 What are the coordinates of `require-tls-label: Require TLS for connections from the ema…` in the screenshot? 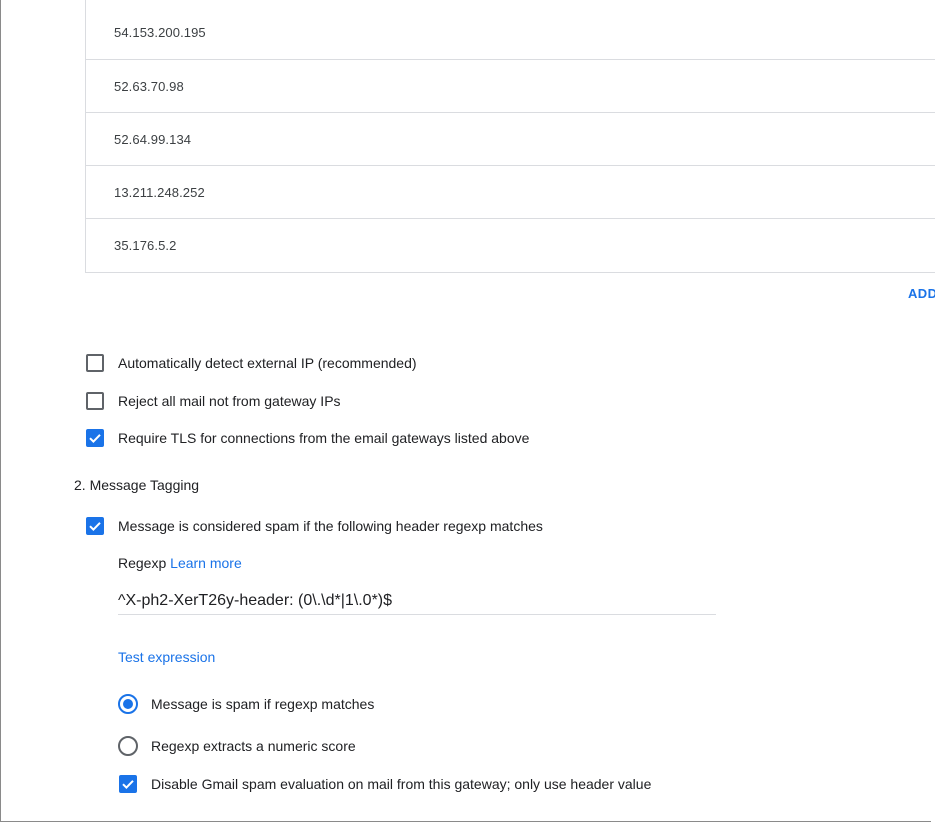 It's located at (324, 438).